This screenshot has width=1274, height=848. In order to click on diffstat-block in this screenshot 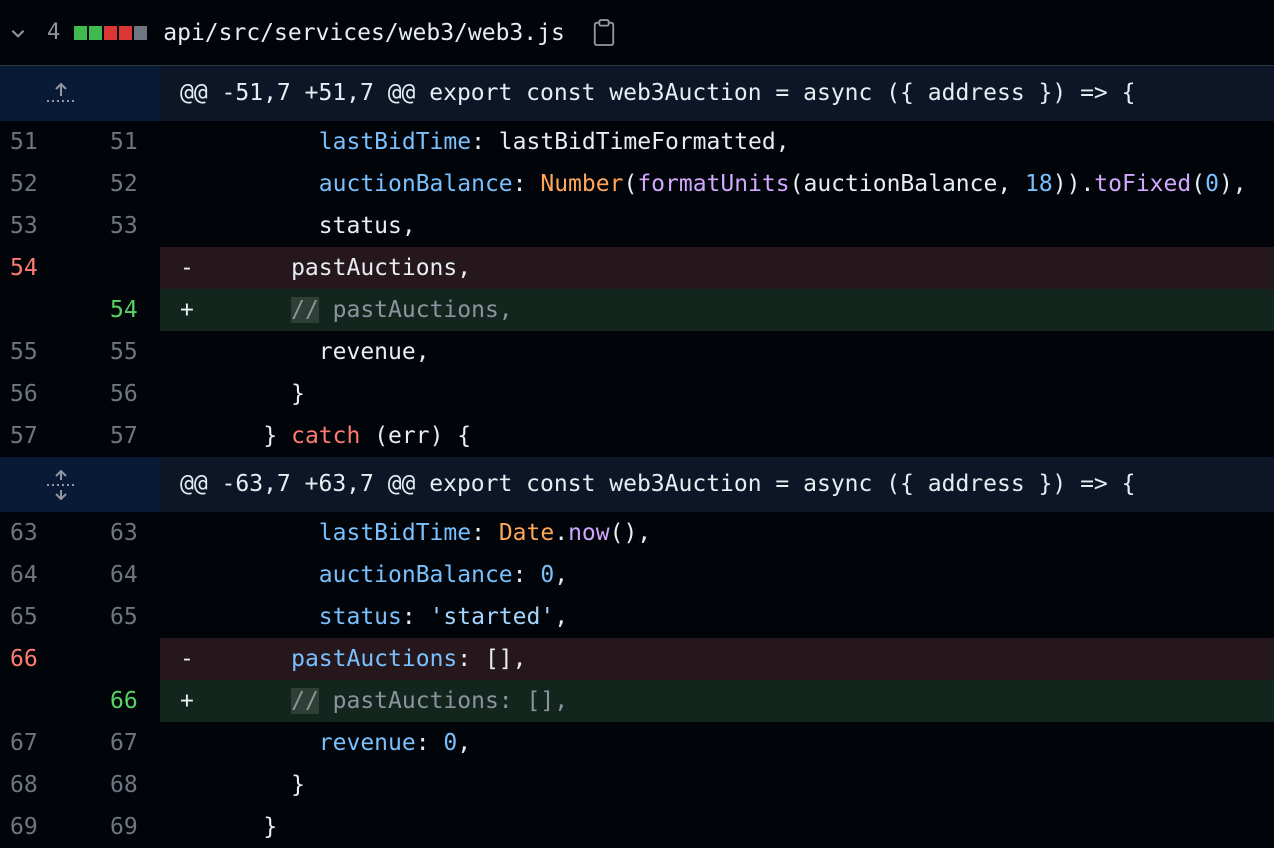, I will do `click(96, 32)`.